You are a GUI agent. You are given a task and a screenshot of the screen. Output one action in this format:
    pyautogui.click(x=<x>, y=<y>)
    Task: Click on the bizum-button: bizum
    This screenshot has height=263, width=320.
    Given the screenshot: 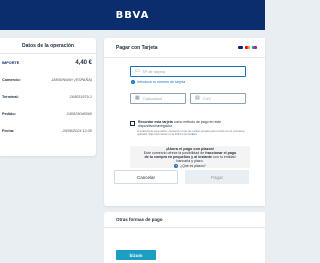 What is the action you would take?
    pyautogui.click(x=136, y=255)
    